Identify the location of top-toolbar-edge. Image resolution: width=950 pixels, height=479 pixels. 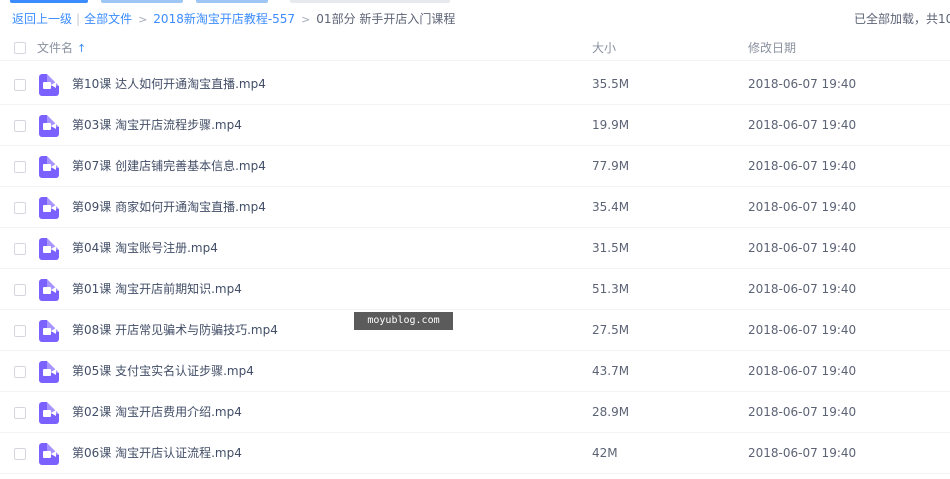
(225, 1).